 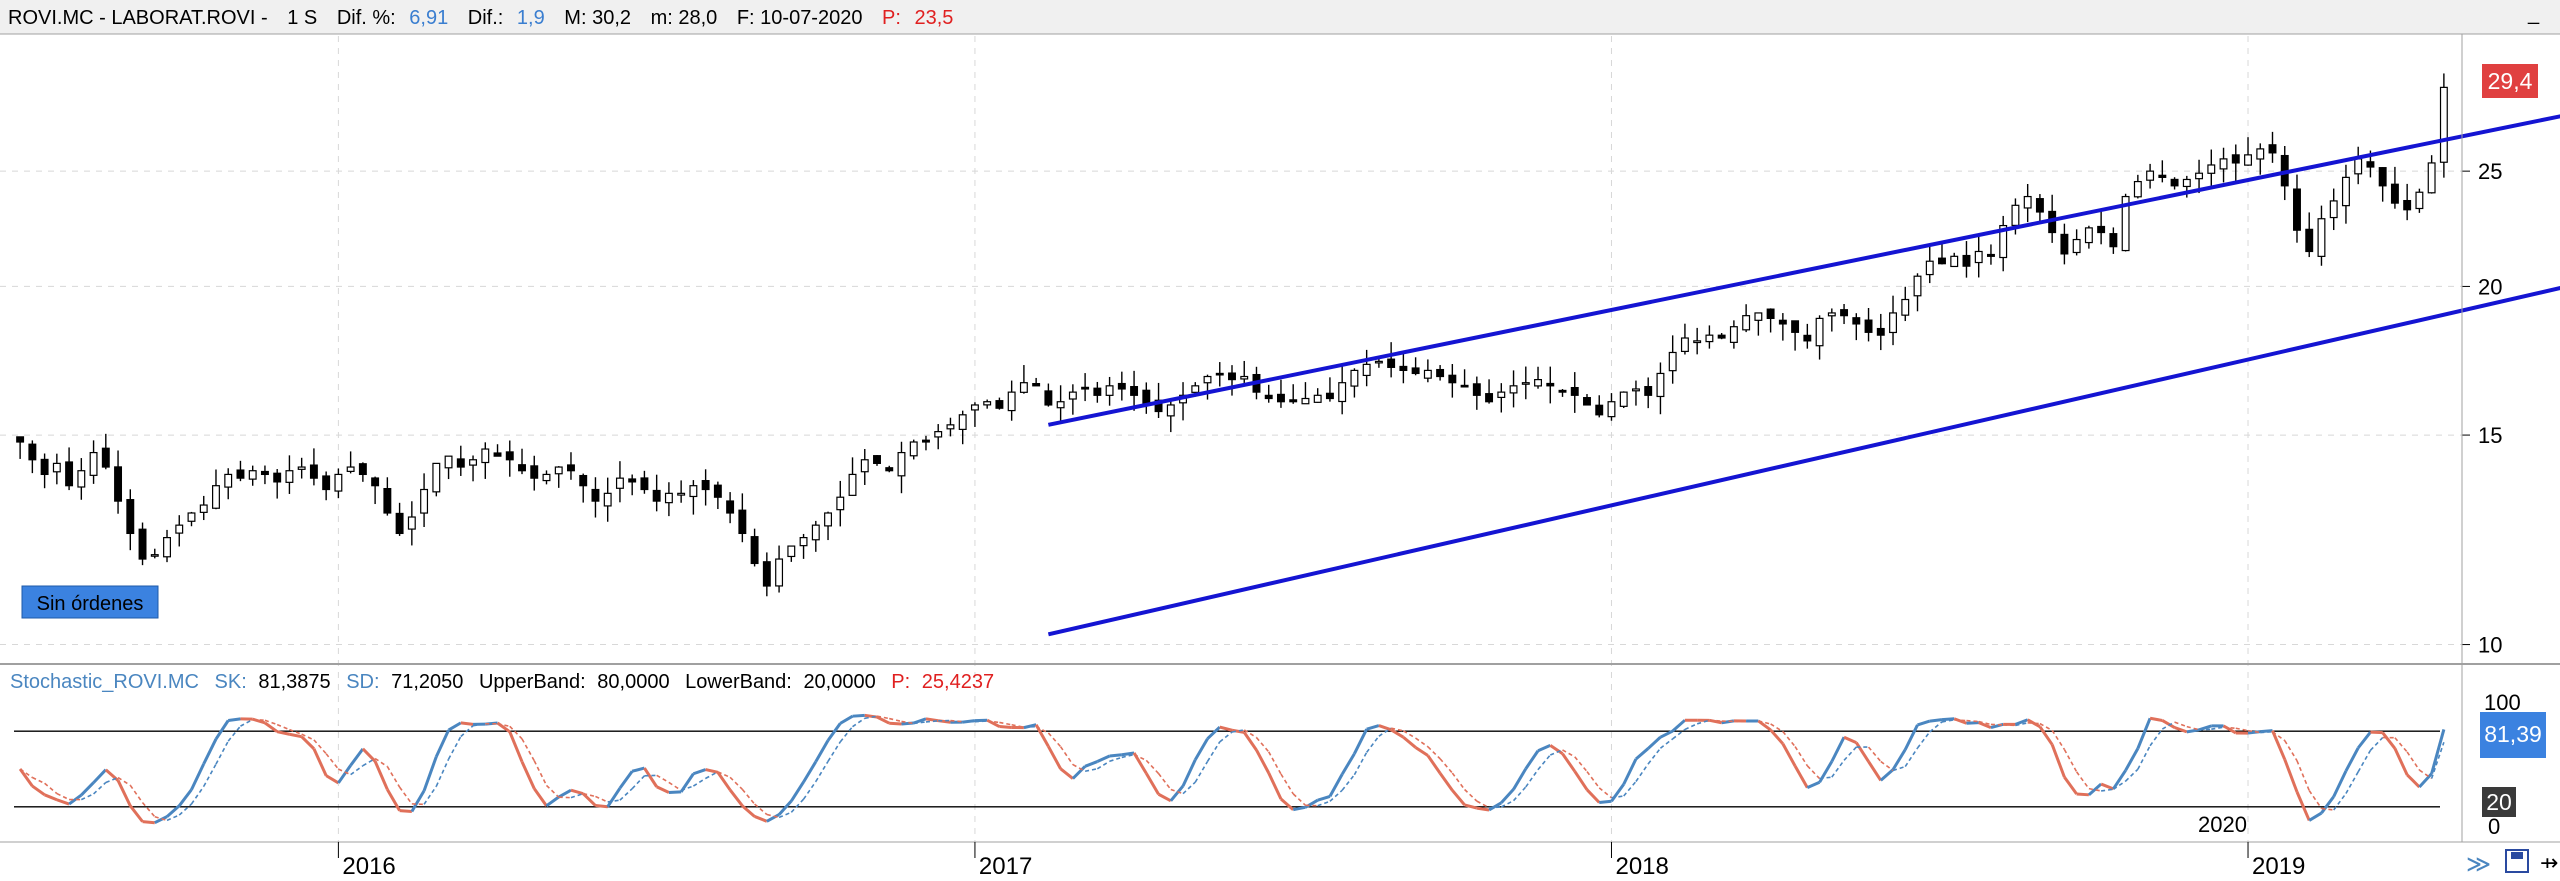 I want to click on orders-badge: Sin órdenes, so click(x=90, y=604).